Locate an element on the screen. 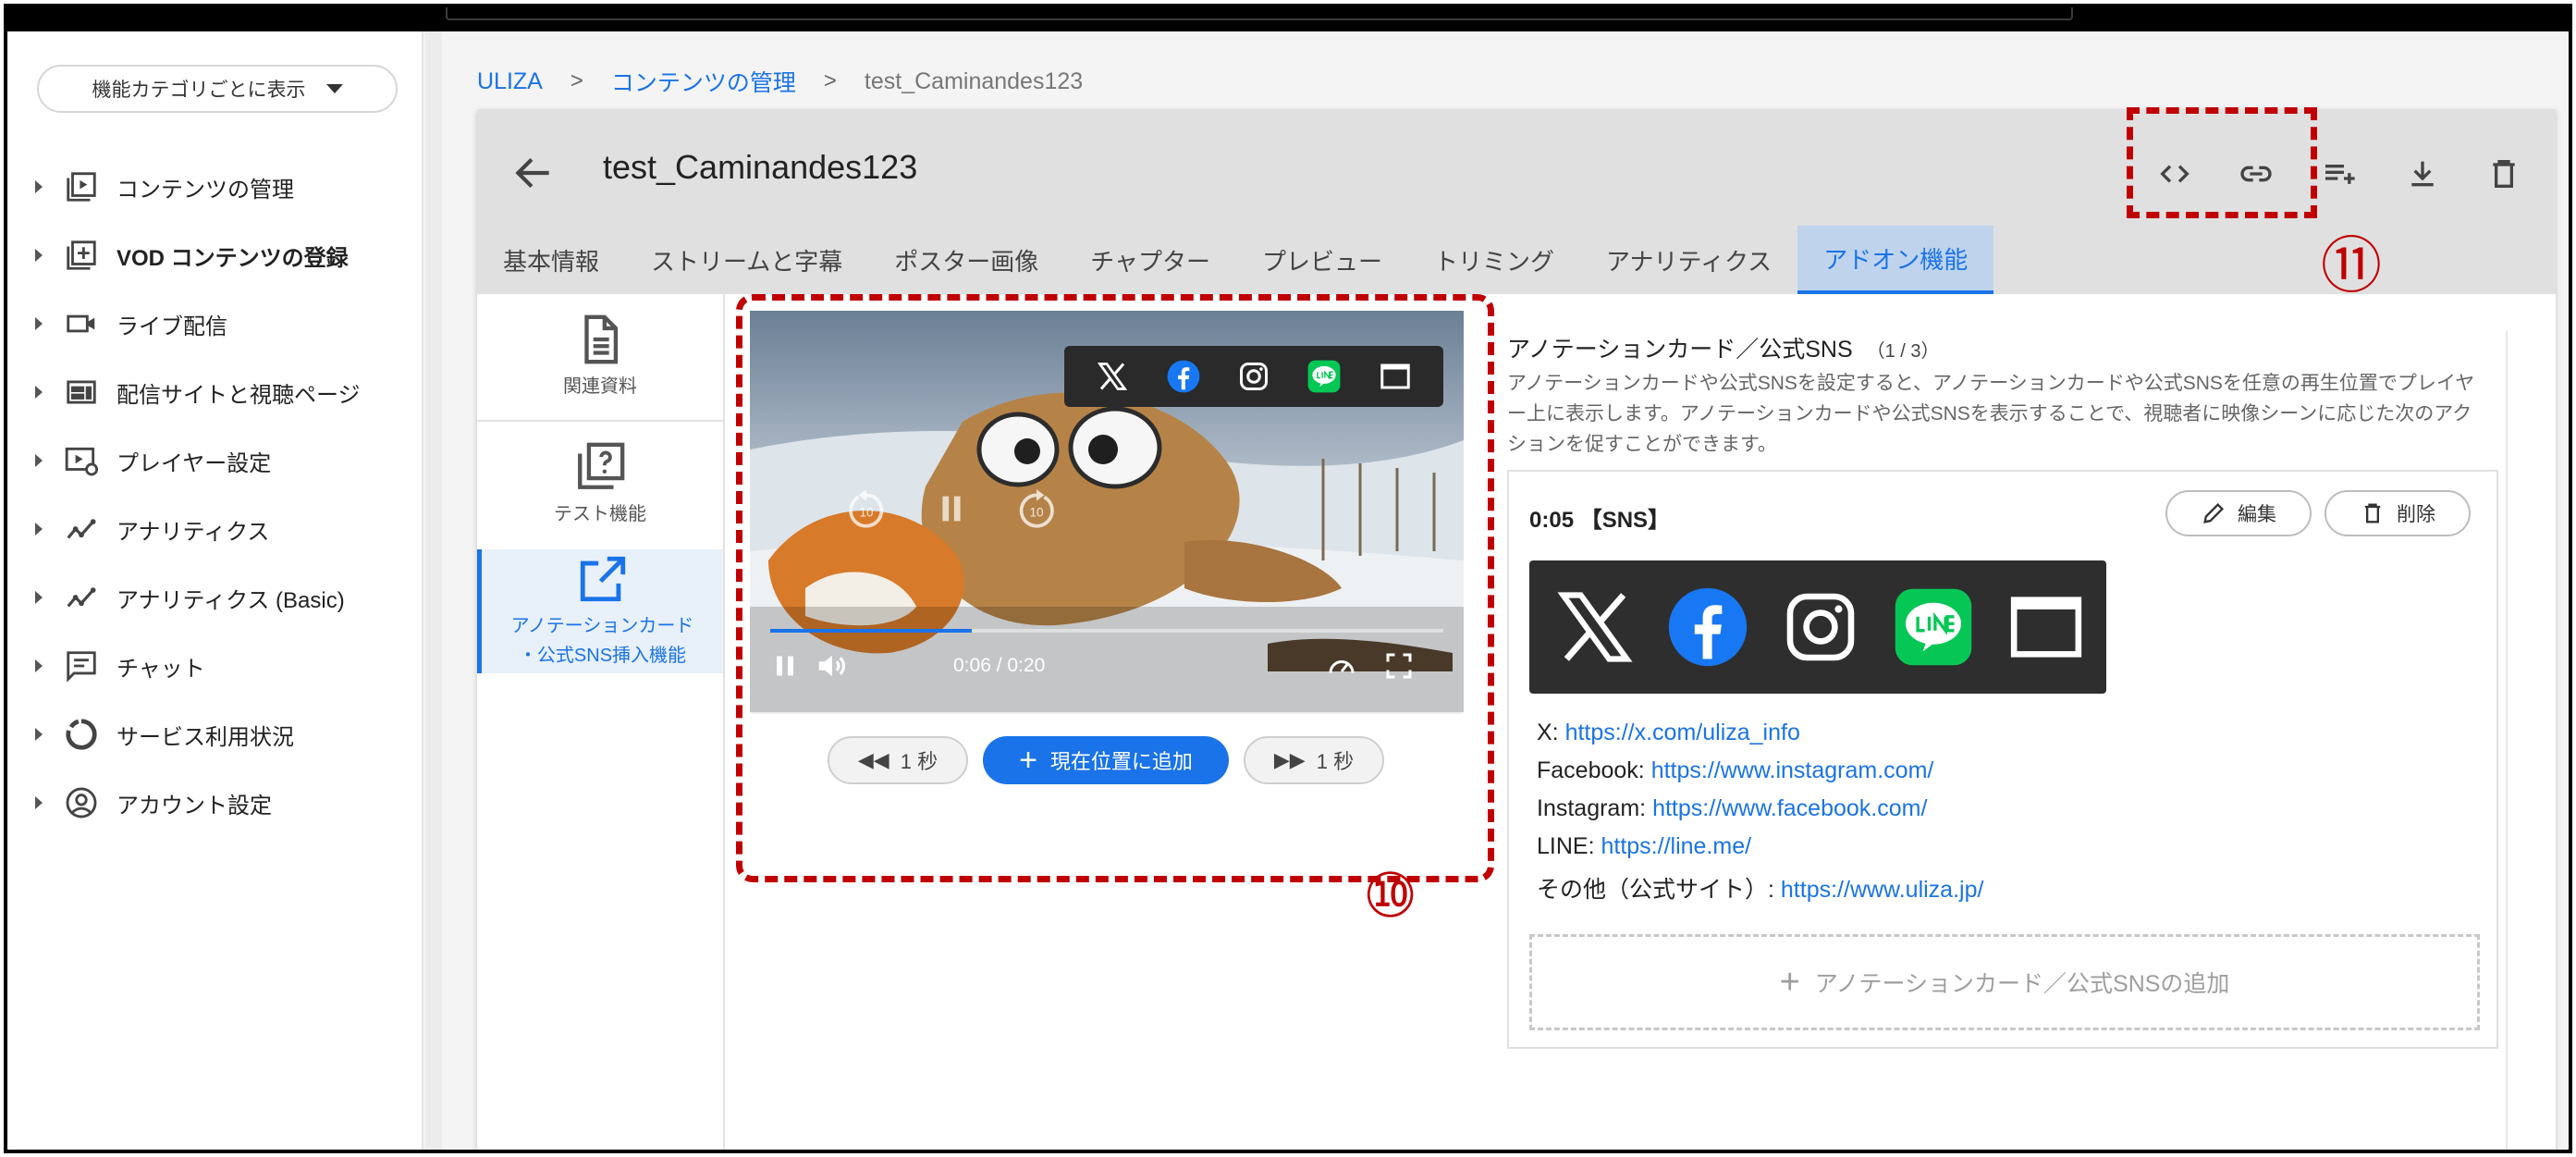 The width and height of the screenshot is (2576, 1157). sidebar-item-label: ライブ配信 is located at coordinates (172, 326).